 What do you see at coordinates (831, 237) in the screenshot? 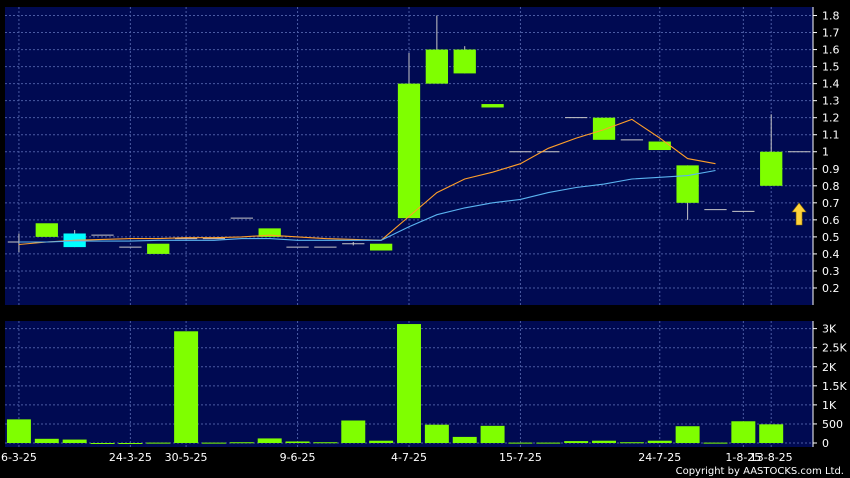
I see `price-tick-label: 0.5` at bounding box center [831, 237].